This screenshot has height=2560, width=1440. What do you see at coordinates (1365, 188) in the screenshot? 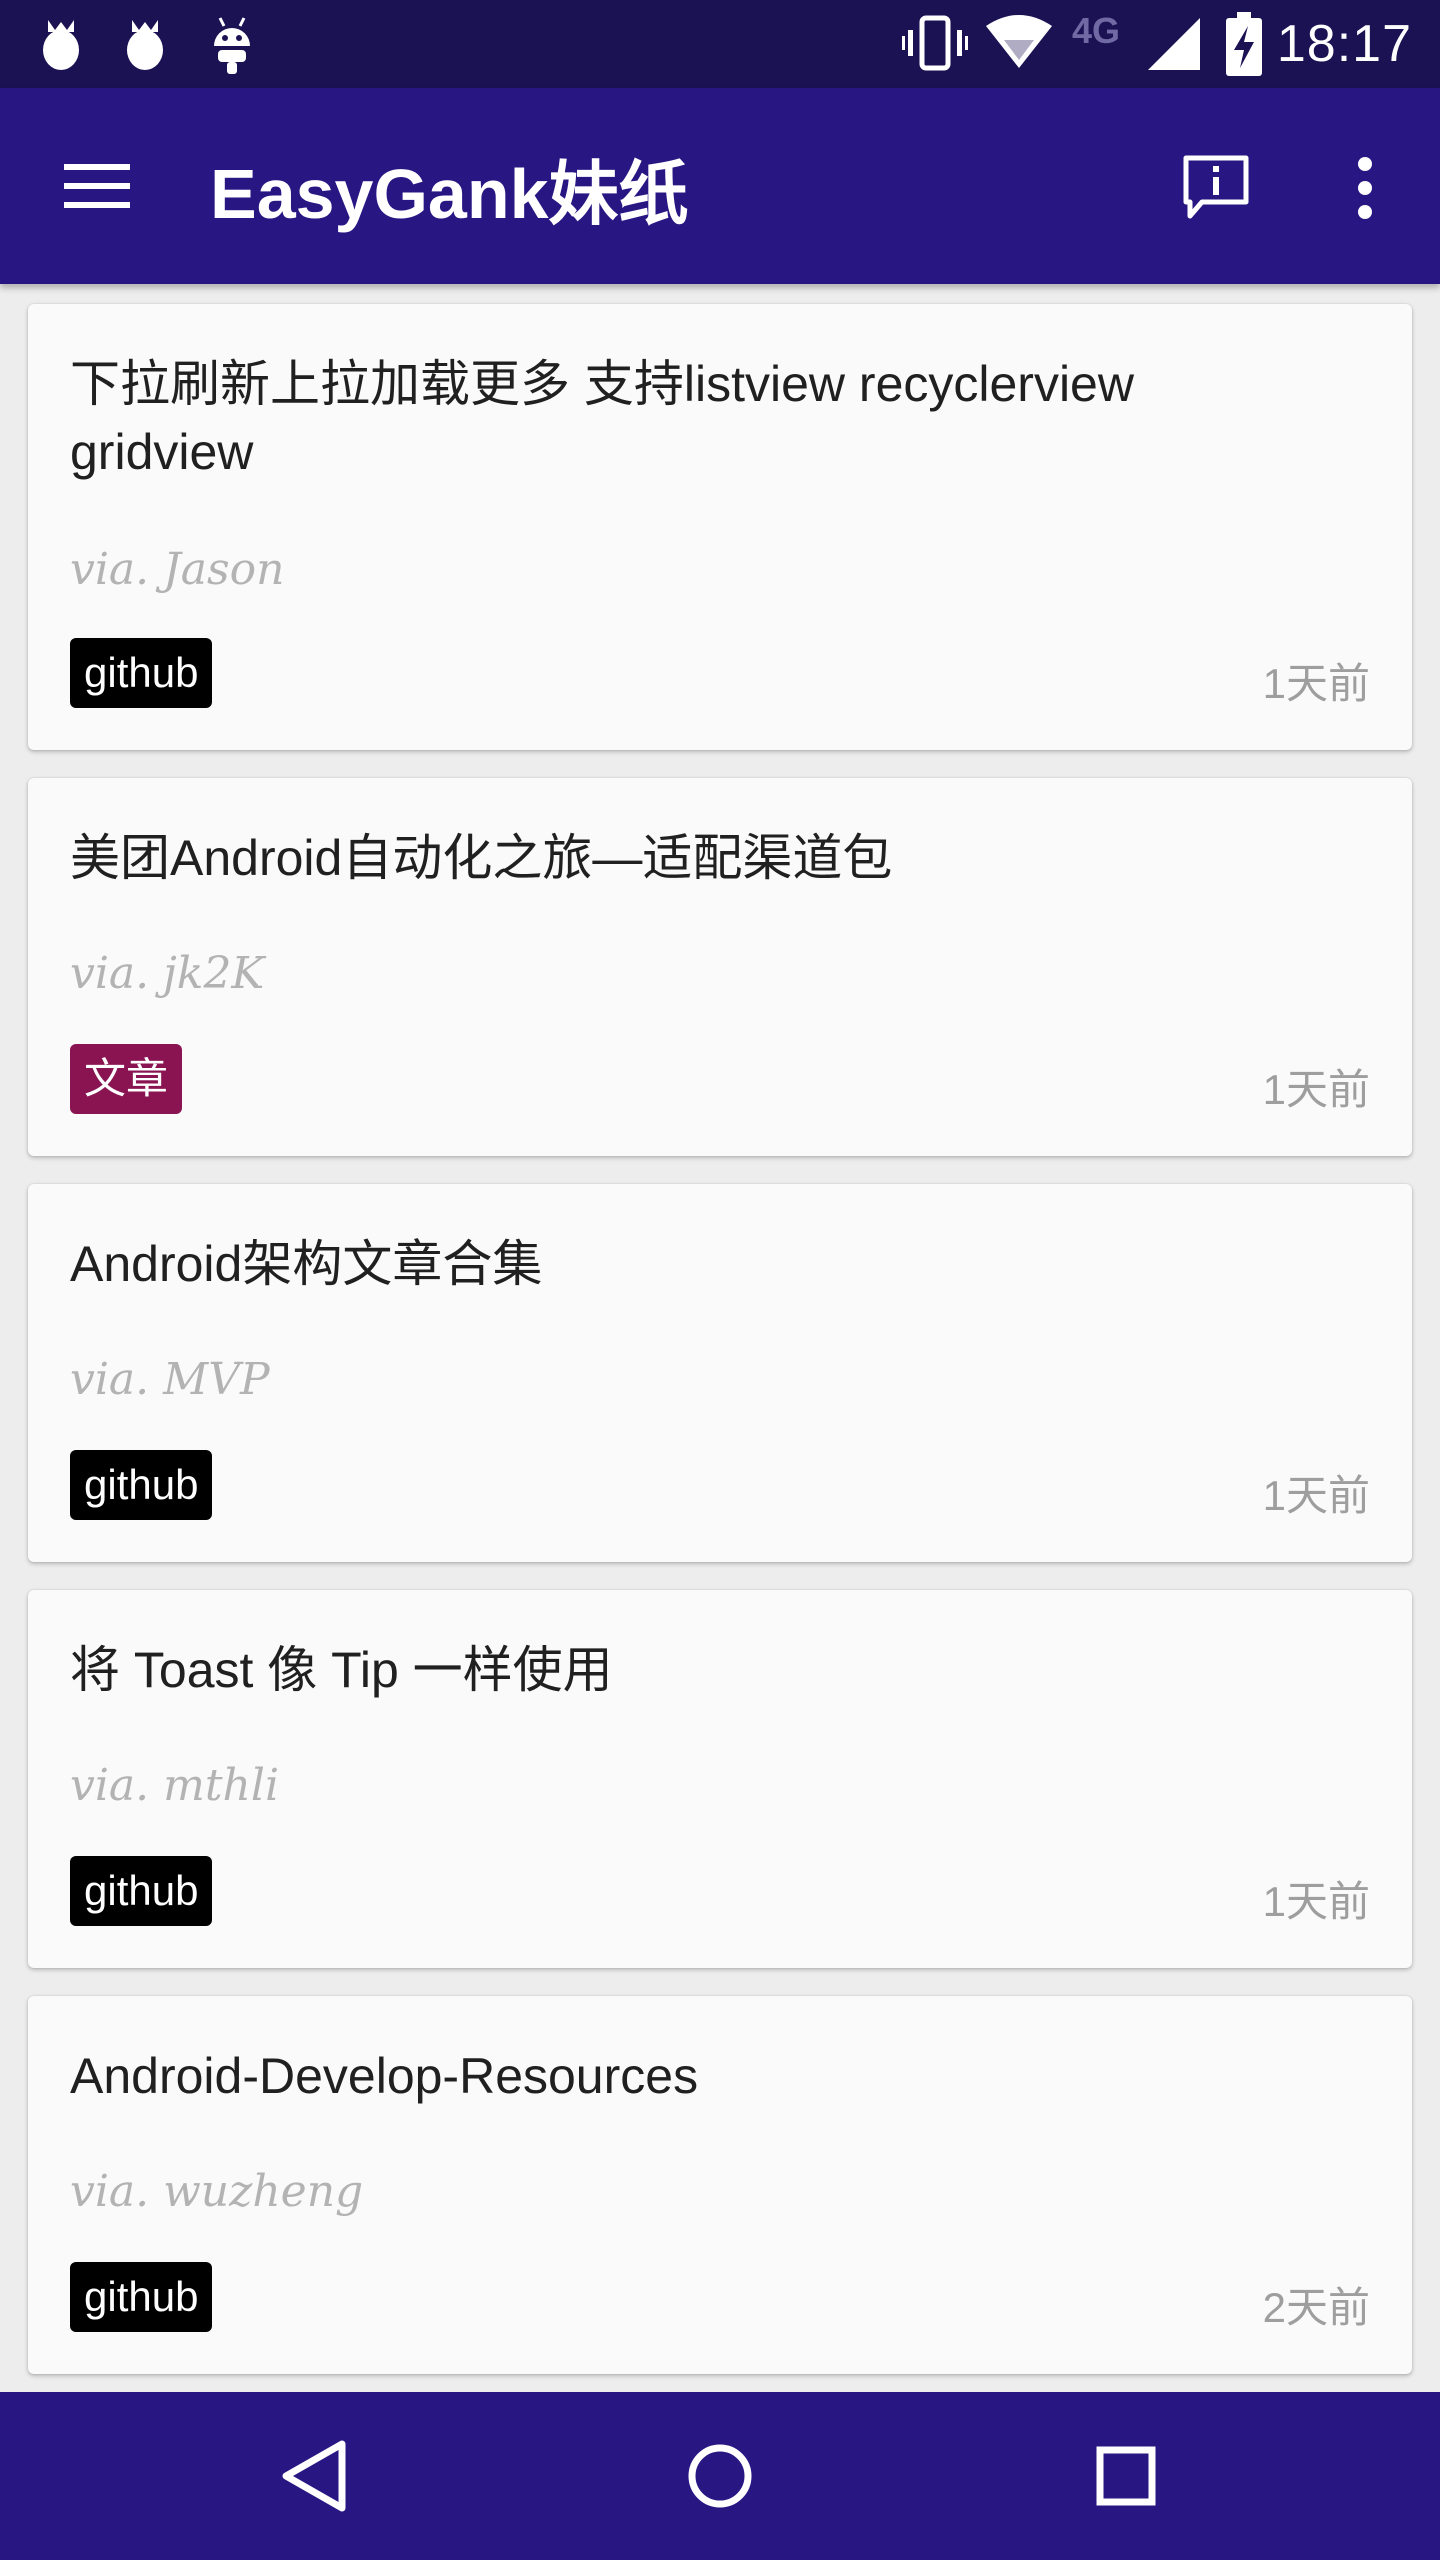
I see `more-options-icon` at bounding box center [1365, 188].